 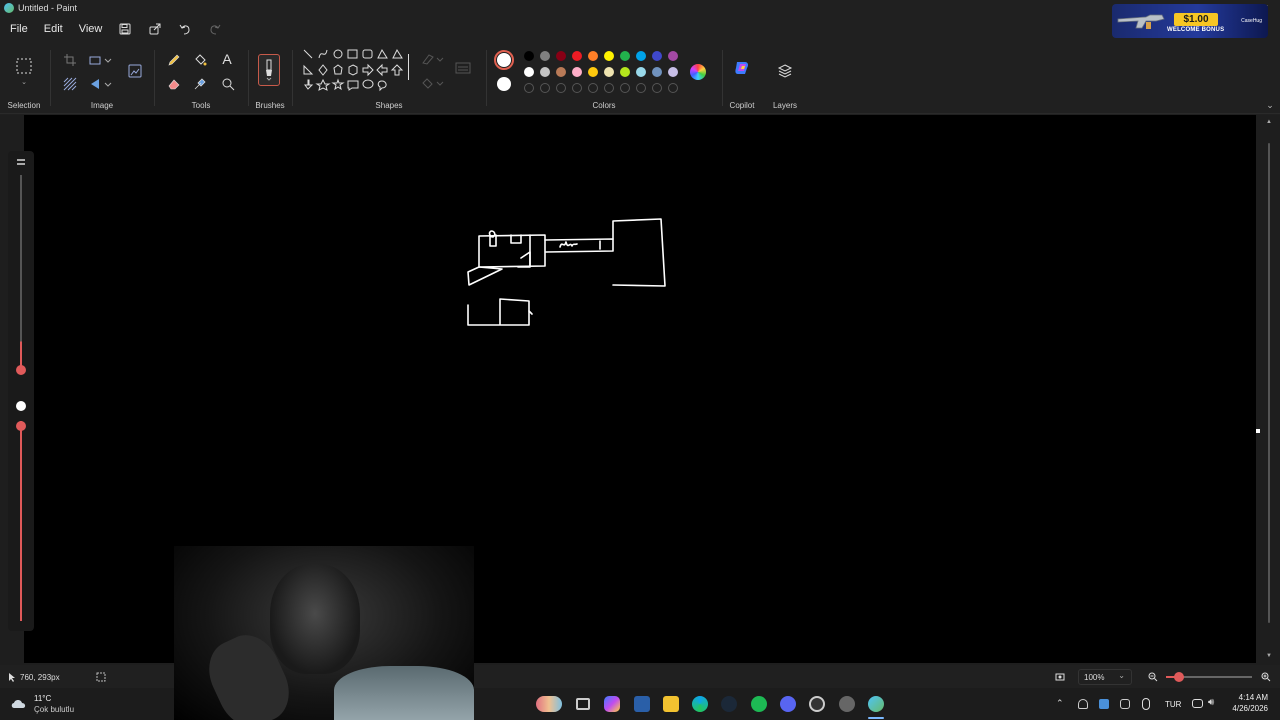 What do you see at coordinates (671, 704) in the screenshot?
I see `file-explorer-icon` at bounding box center [671, 704].